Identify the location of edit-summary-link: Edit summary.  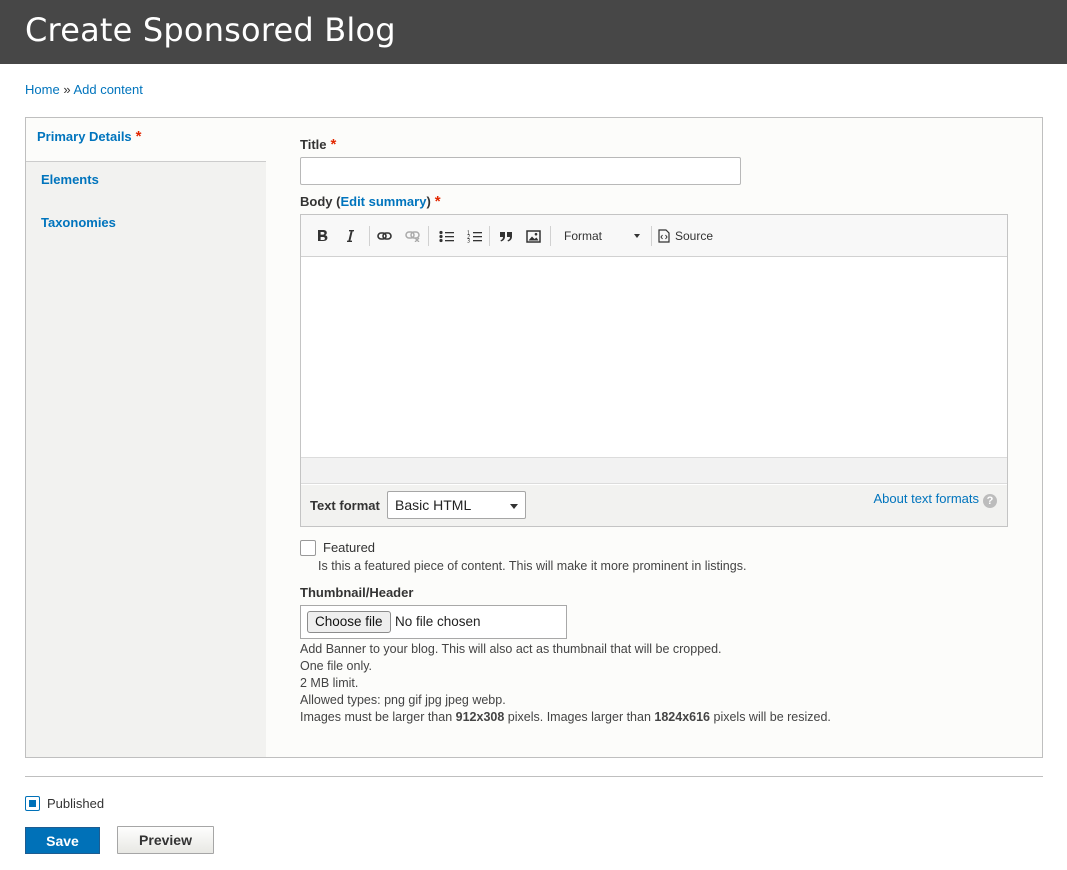
(383, 201).